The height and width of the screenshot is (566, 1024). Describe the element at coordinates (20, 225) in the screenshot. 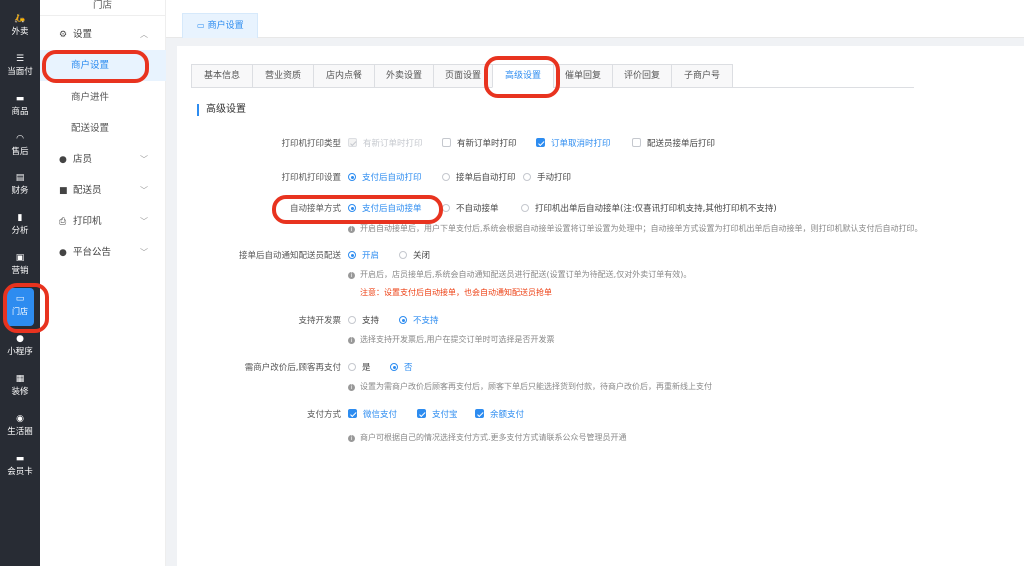

I see `rail-item-analysis: ▮ 分析` at that location.